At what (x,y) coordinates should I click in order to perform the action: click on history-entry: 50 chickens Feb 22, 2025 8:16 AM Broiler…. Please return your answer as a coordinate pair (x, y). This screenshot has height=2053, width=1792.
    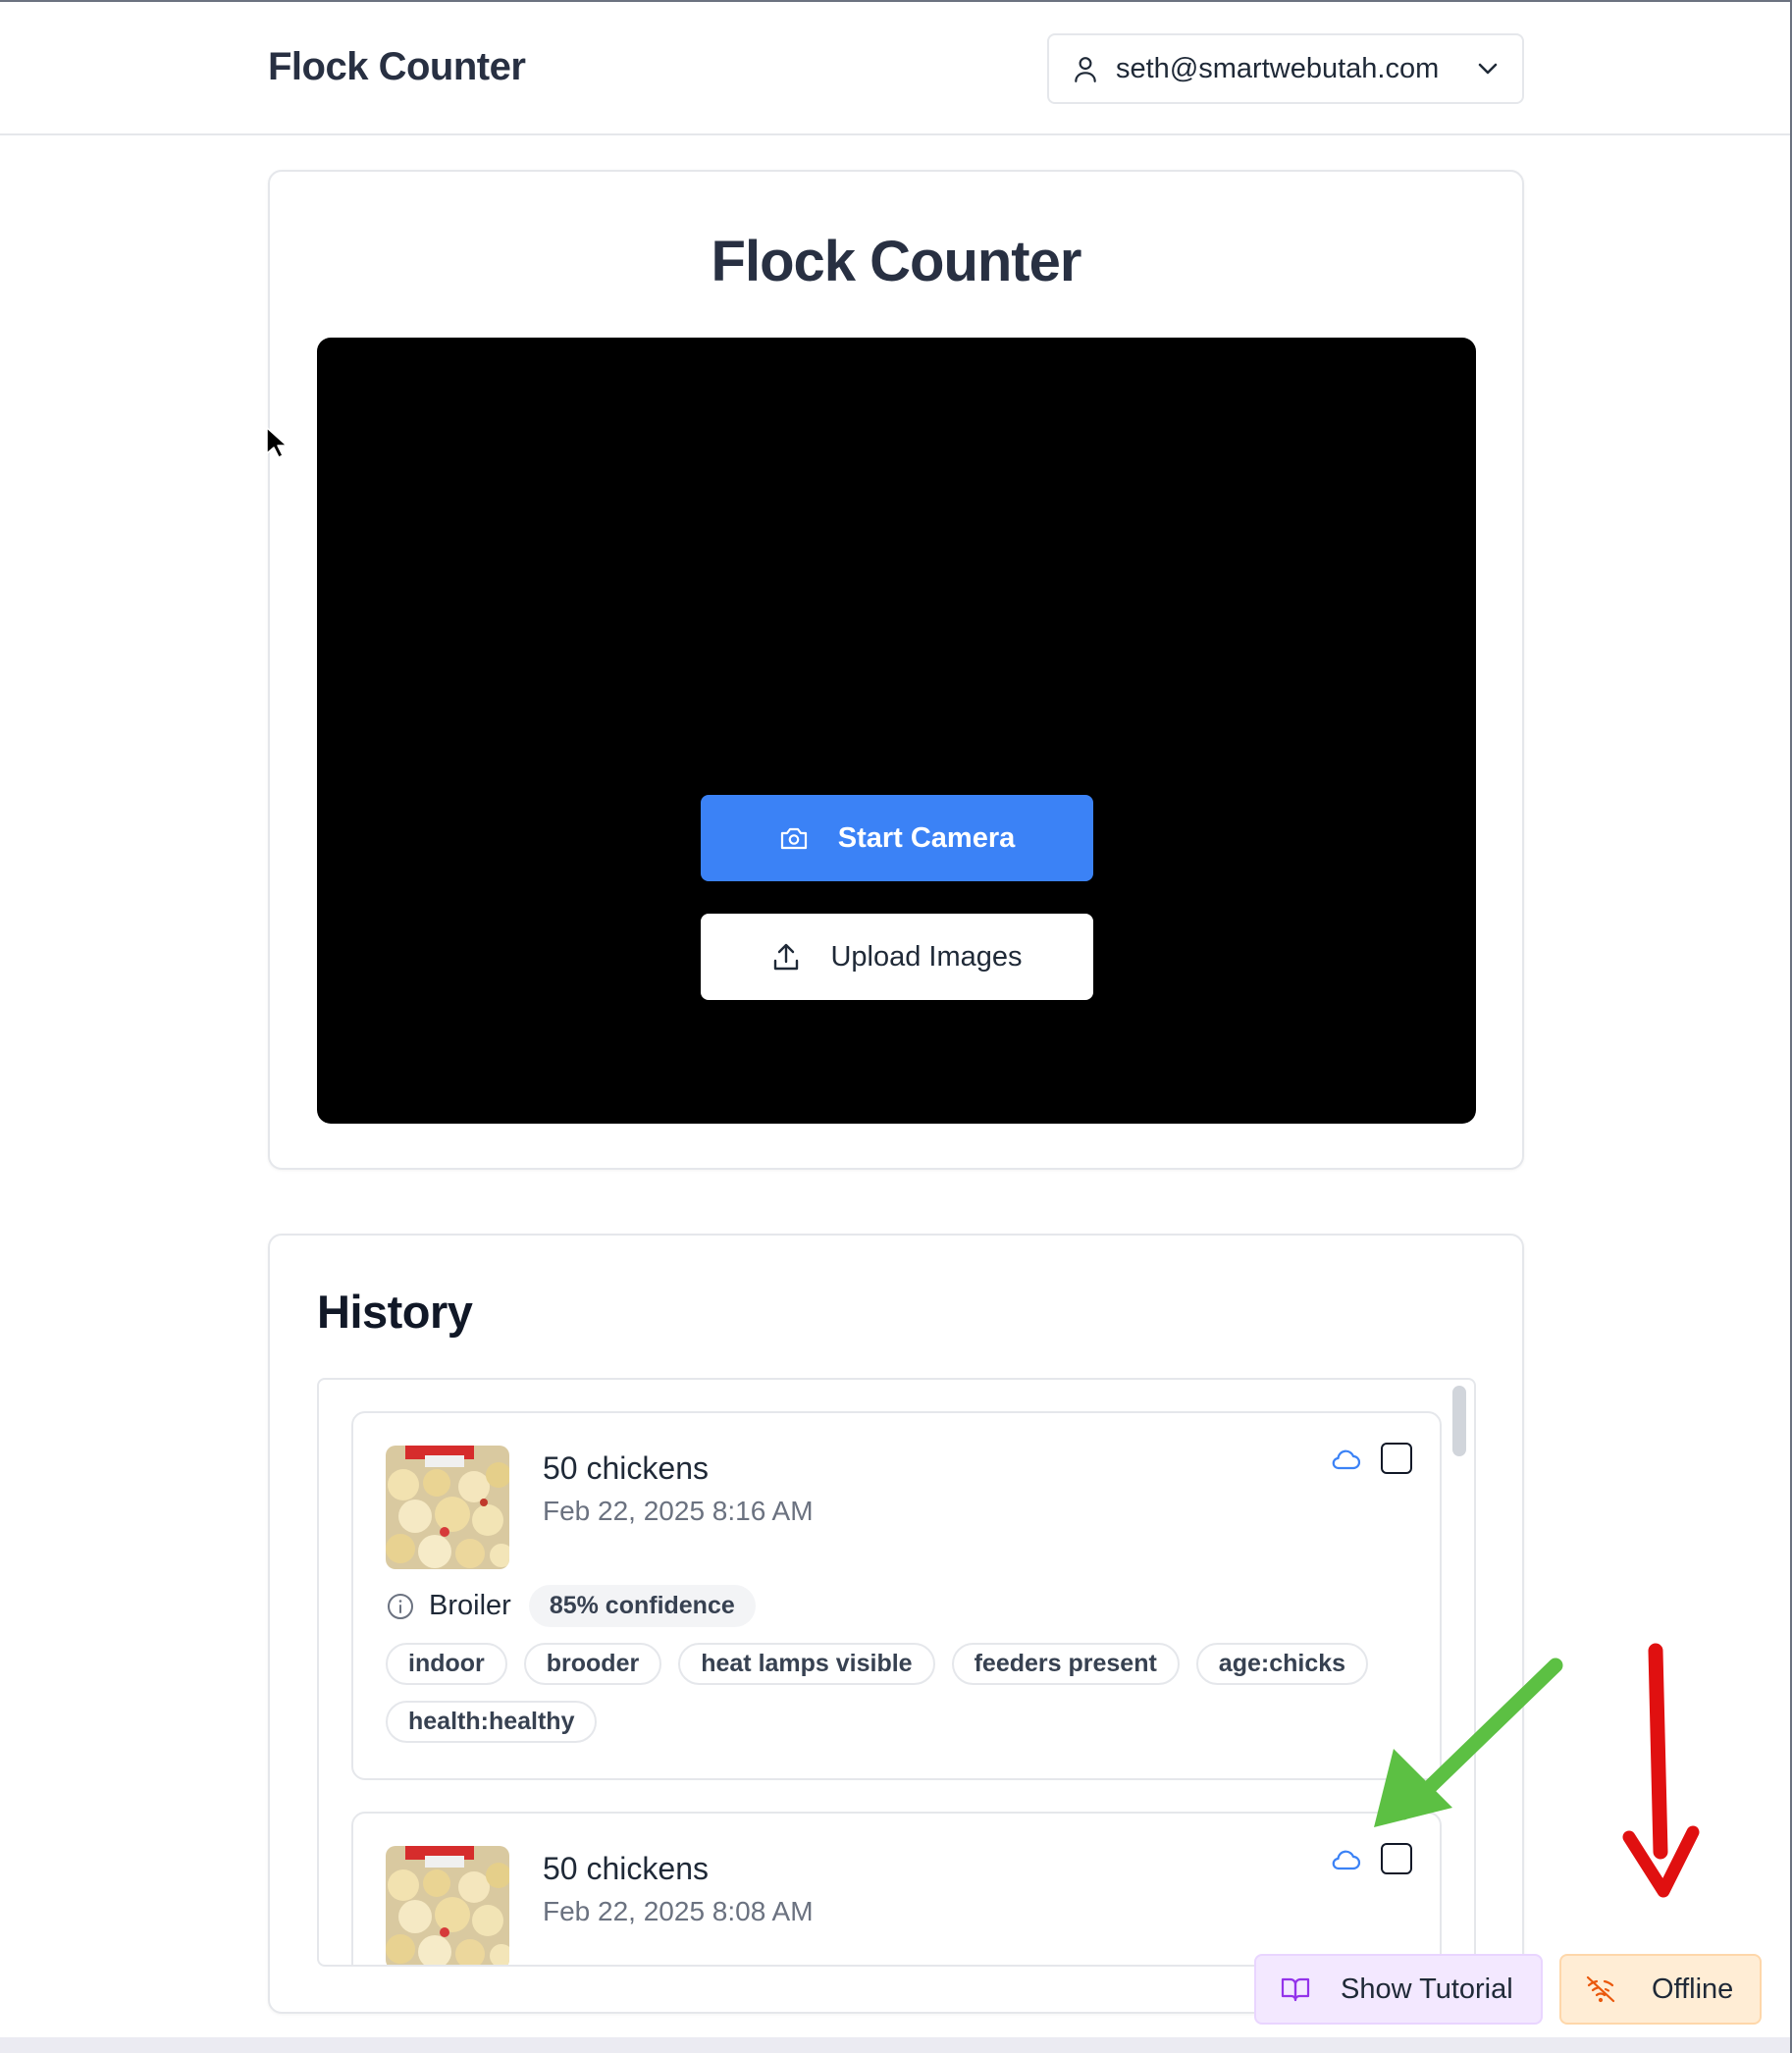
    Looking at the image, I should click on (896, 1595).